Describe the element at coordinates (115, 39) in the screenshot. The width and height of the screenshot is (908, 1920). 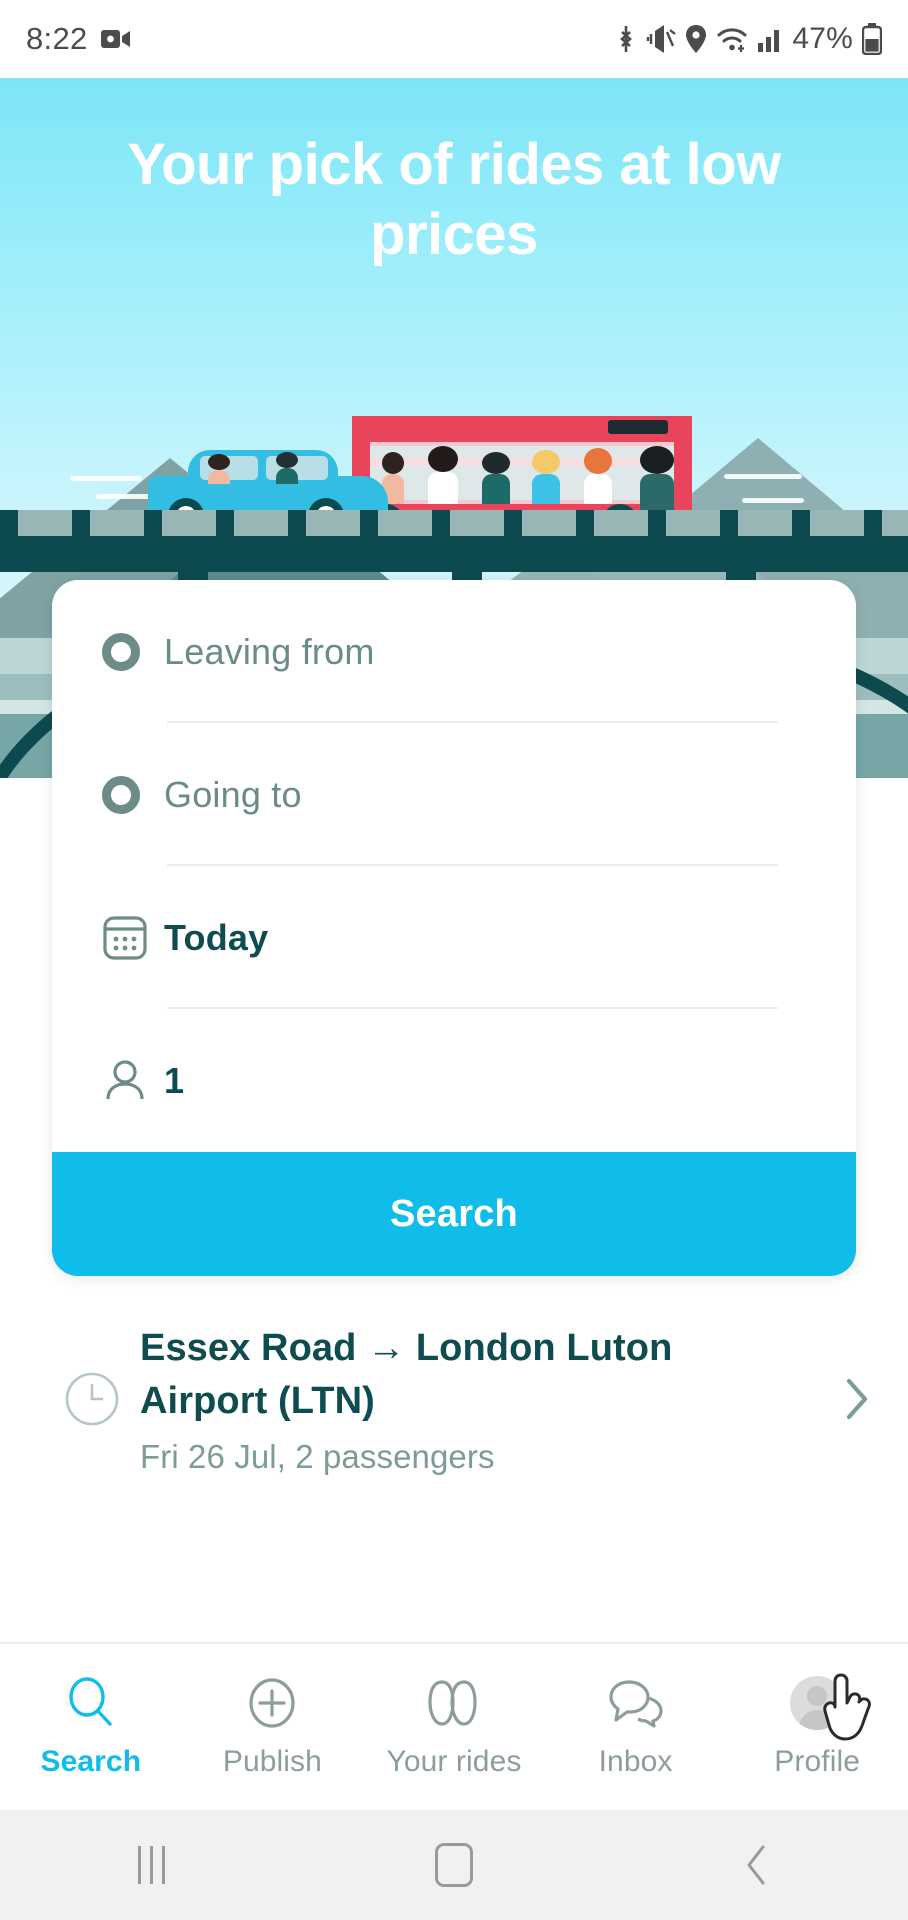
I see `video-camera-icon` at that location.